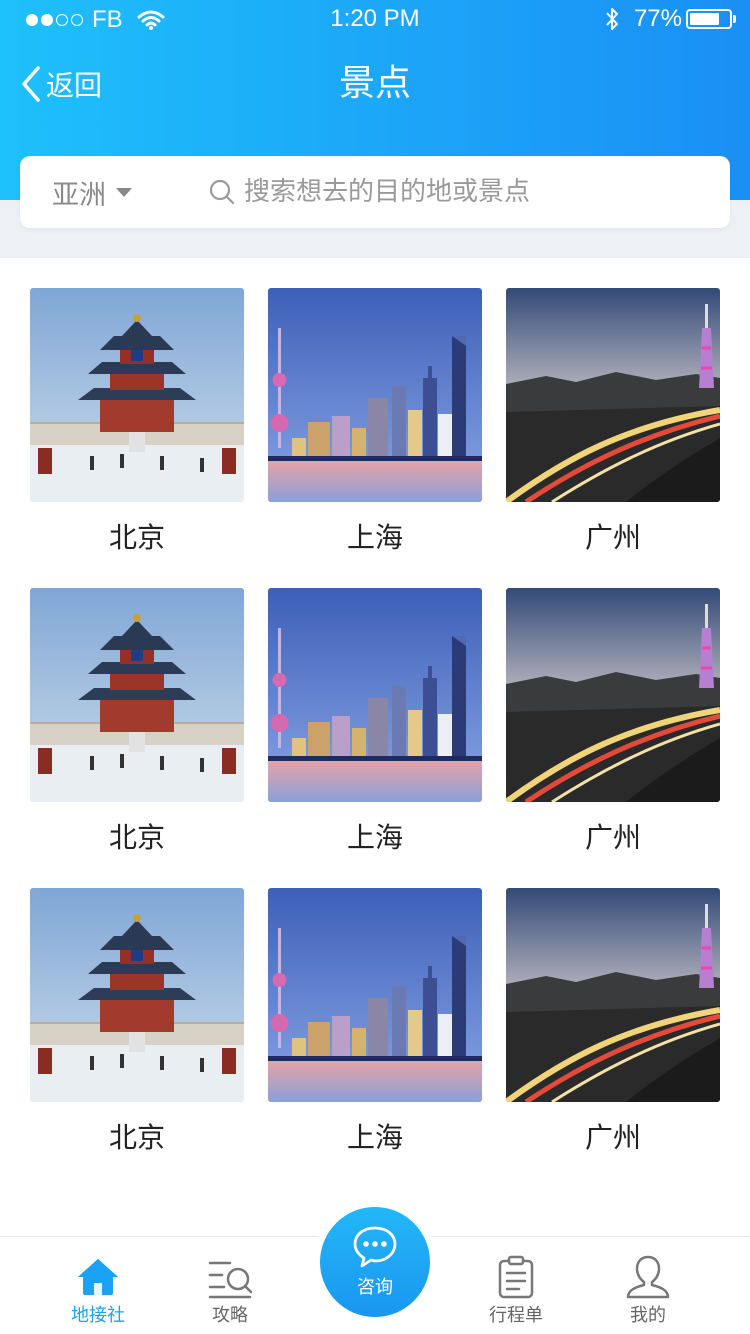  Describe the element at coordinates (374, 83) in the screenshot. I see `page-title: 景点` at that location.